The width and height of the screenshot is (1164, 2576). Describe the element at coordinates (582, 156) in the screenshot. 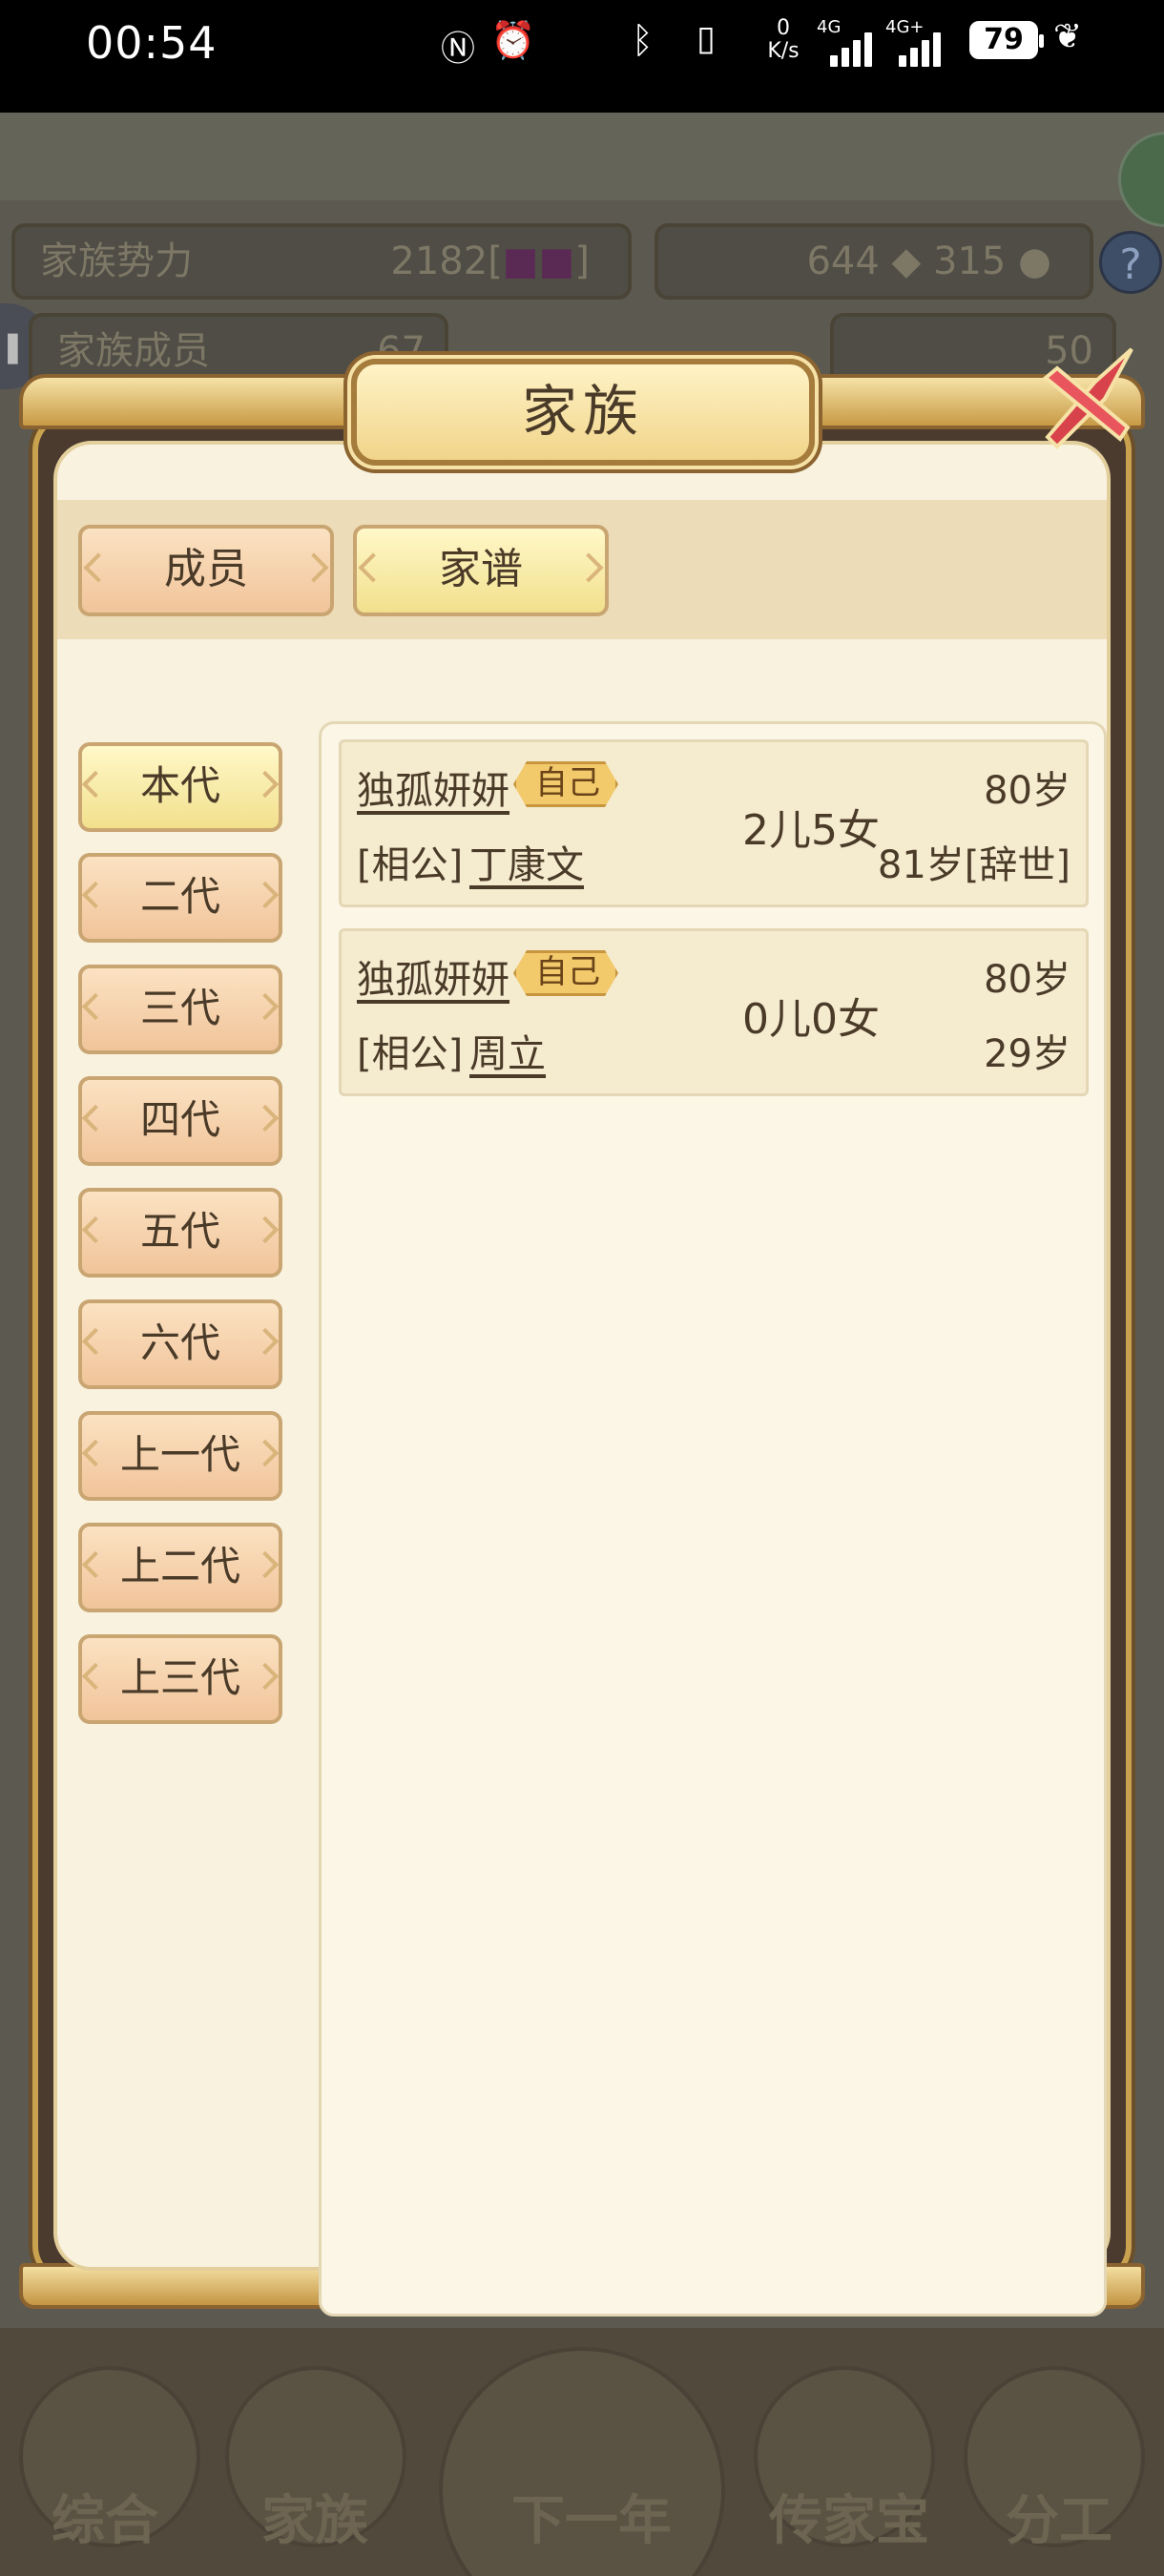

I see `bg-top-band` at that location.